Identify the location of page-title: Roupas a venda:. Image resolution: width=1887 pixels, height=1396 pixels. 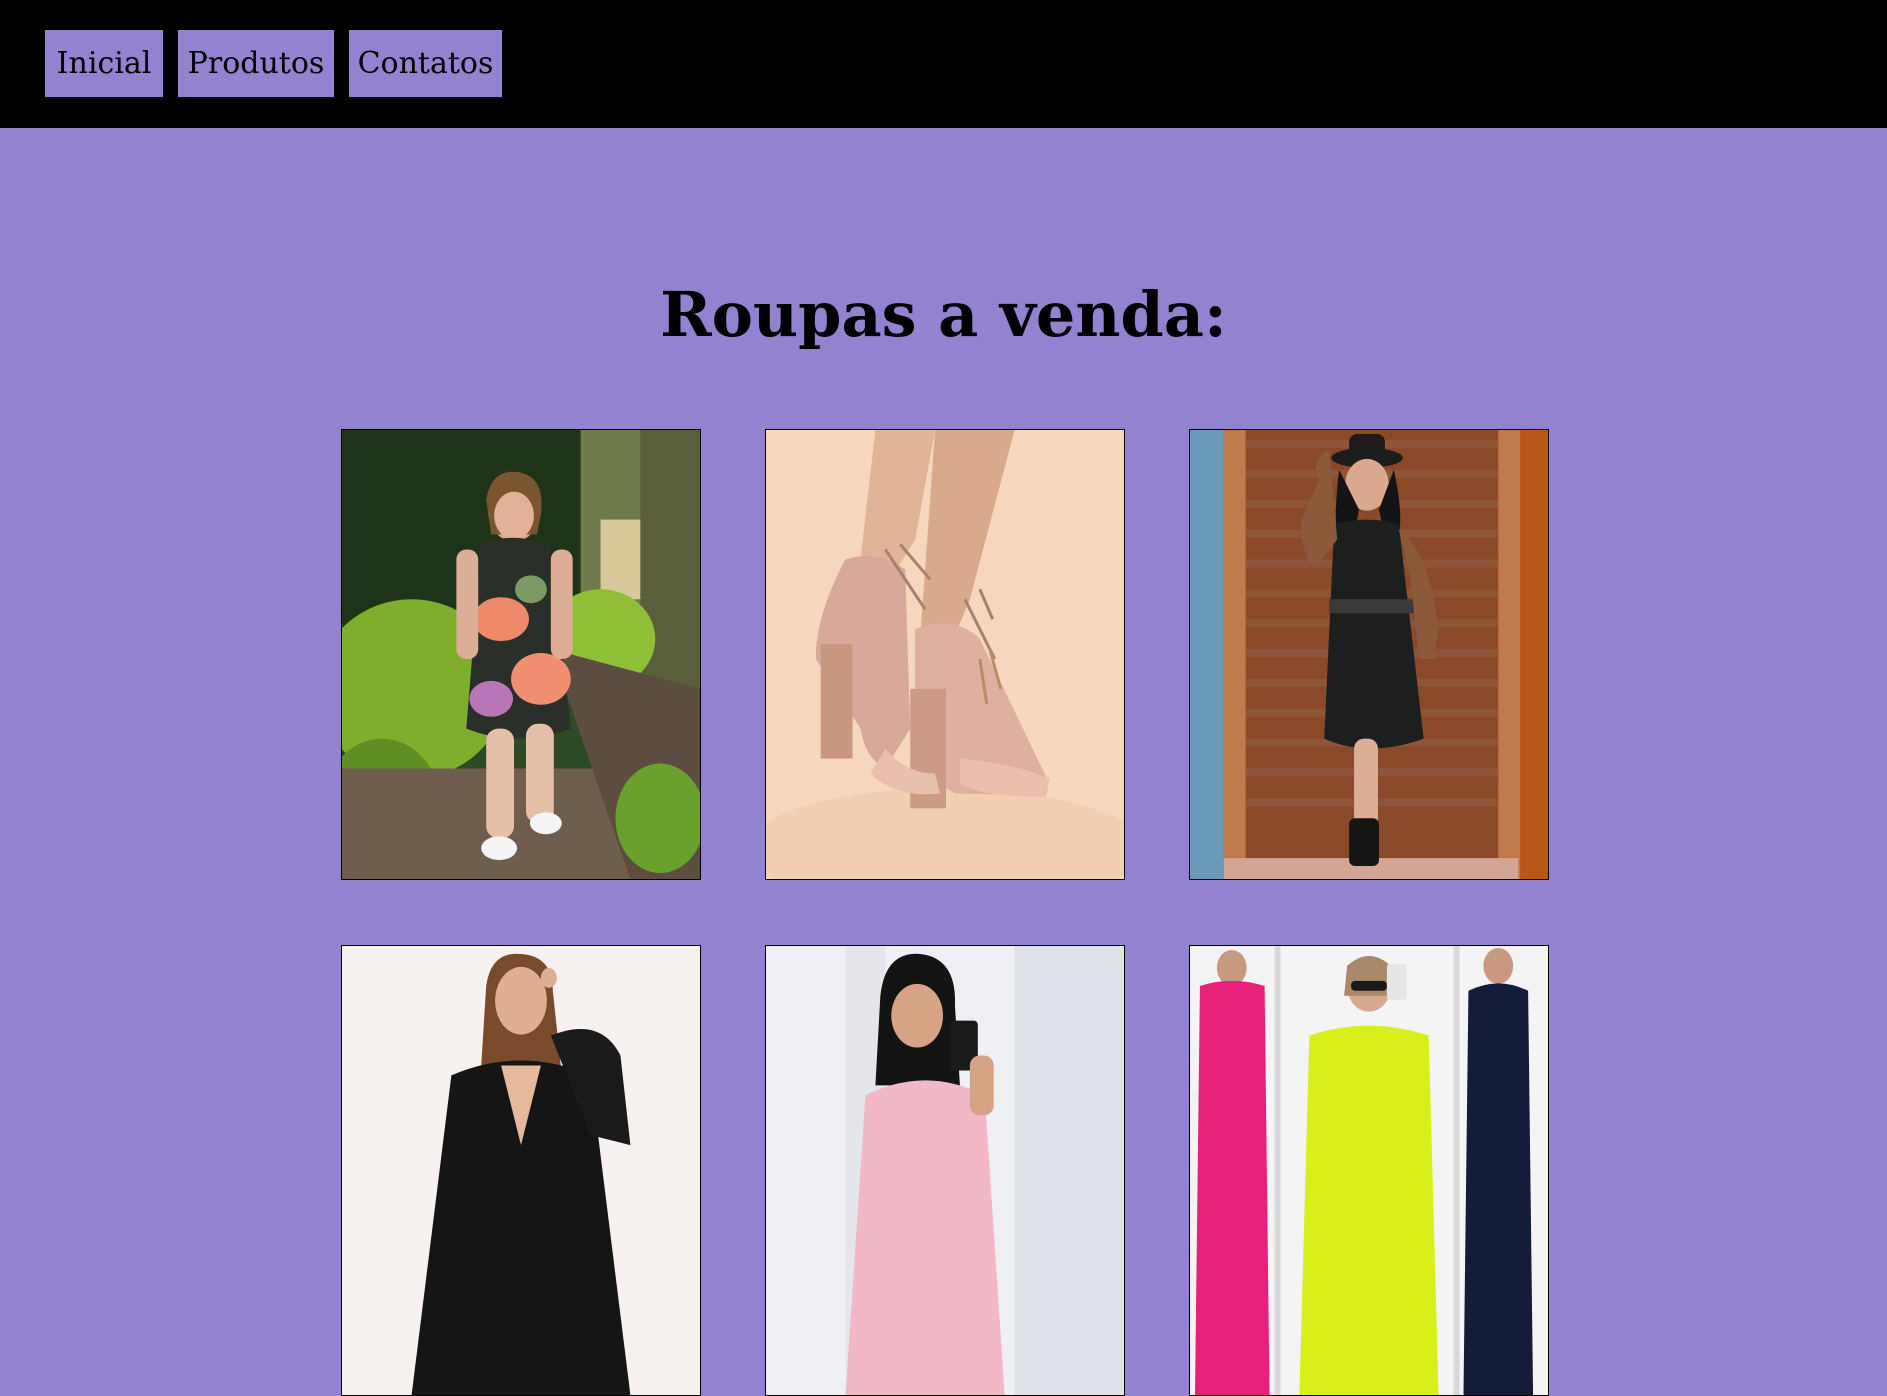
(943, 314).